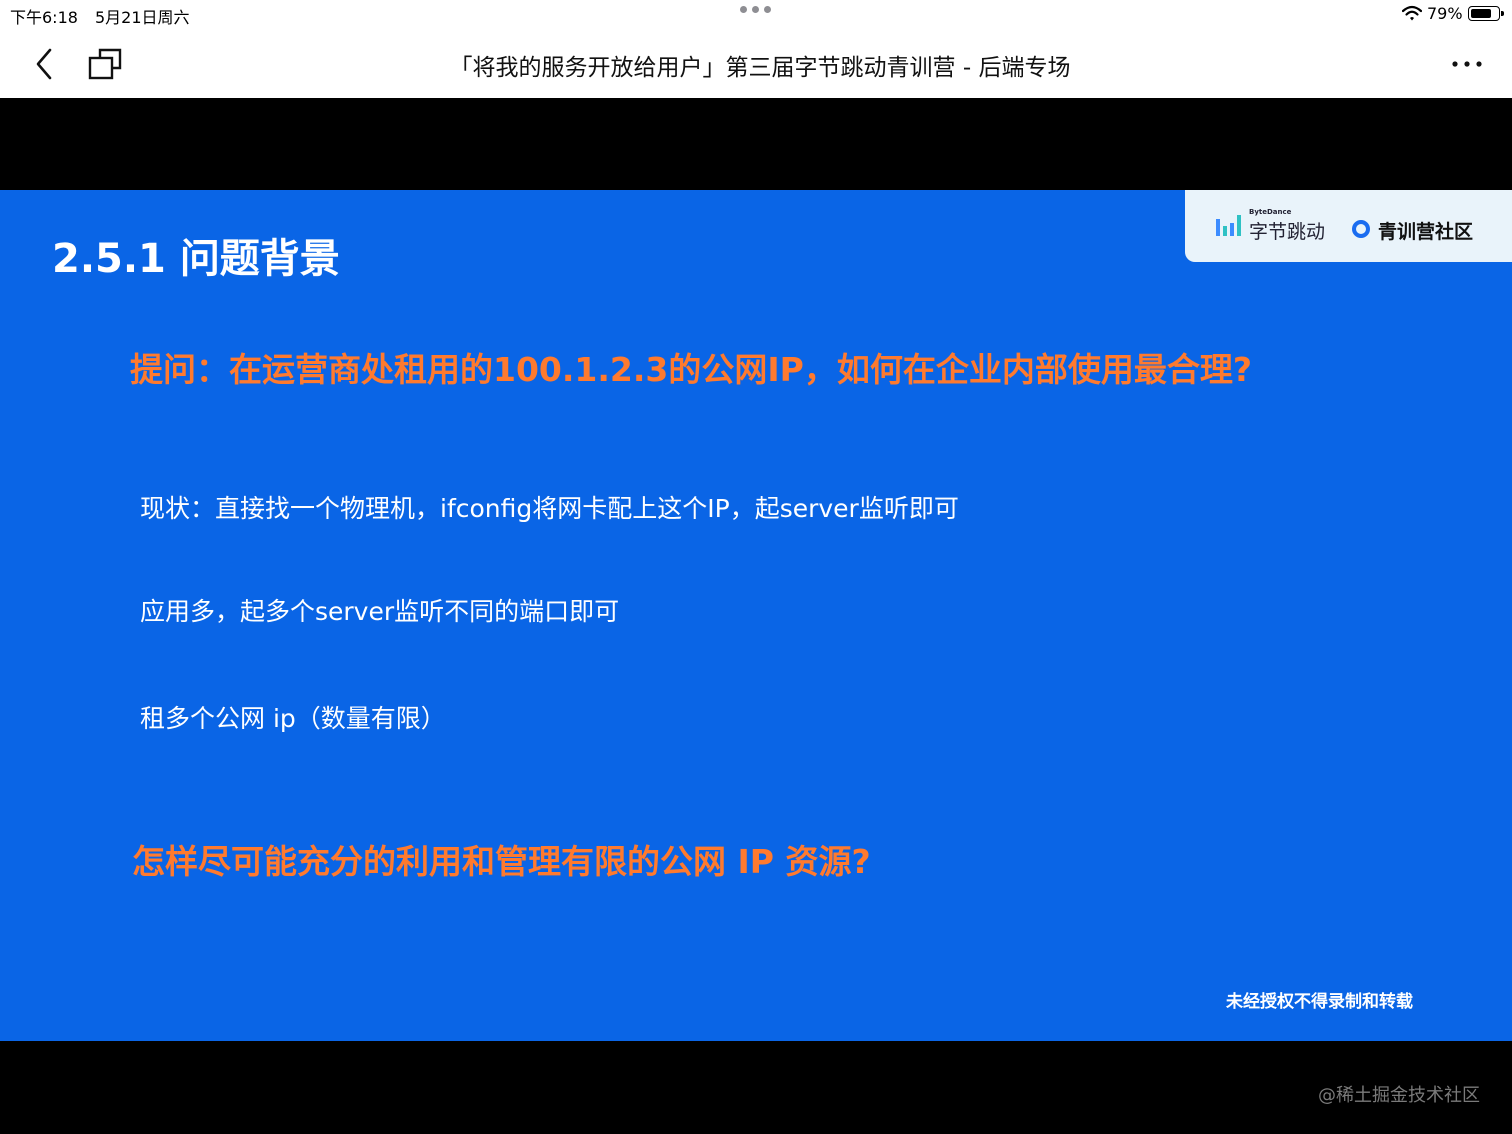 The image size is (1512, 1134). What do you see at coordinates (1426, 232) in the screenshot?
I see `community-name: 青训营社区` at bounding box center [1426, 232].